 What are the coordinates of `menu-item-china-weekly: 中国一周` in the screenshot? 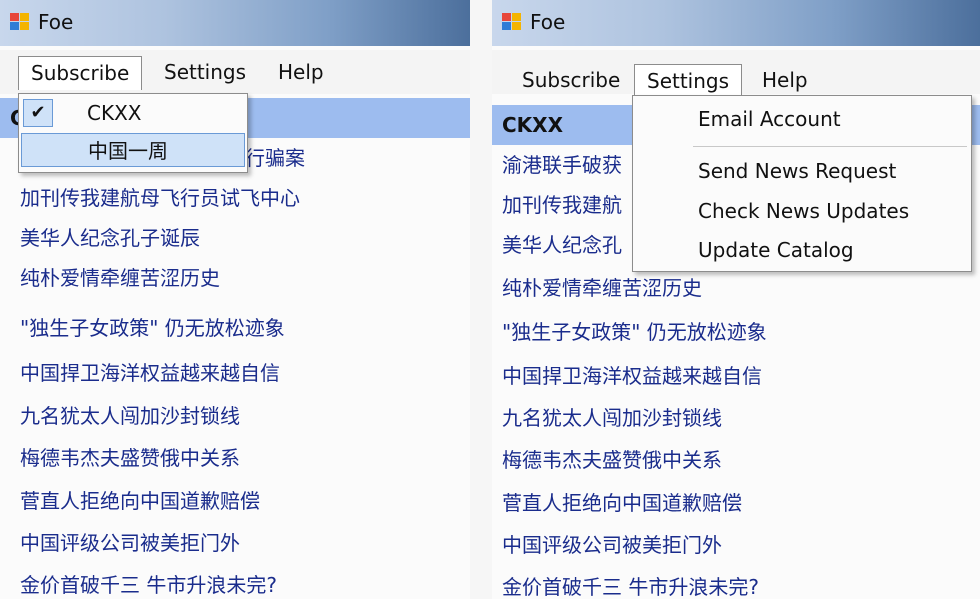 It's located at (133, 150).